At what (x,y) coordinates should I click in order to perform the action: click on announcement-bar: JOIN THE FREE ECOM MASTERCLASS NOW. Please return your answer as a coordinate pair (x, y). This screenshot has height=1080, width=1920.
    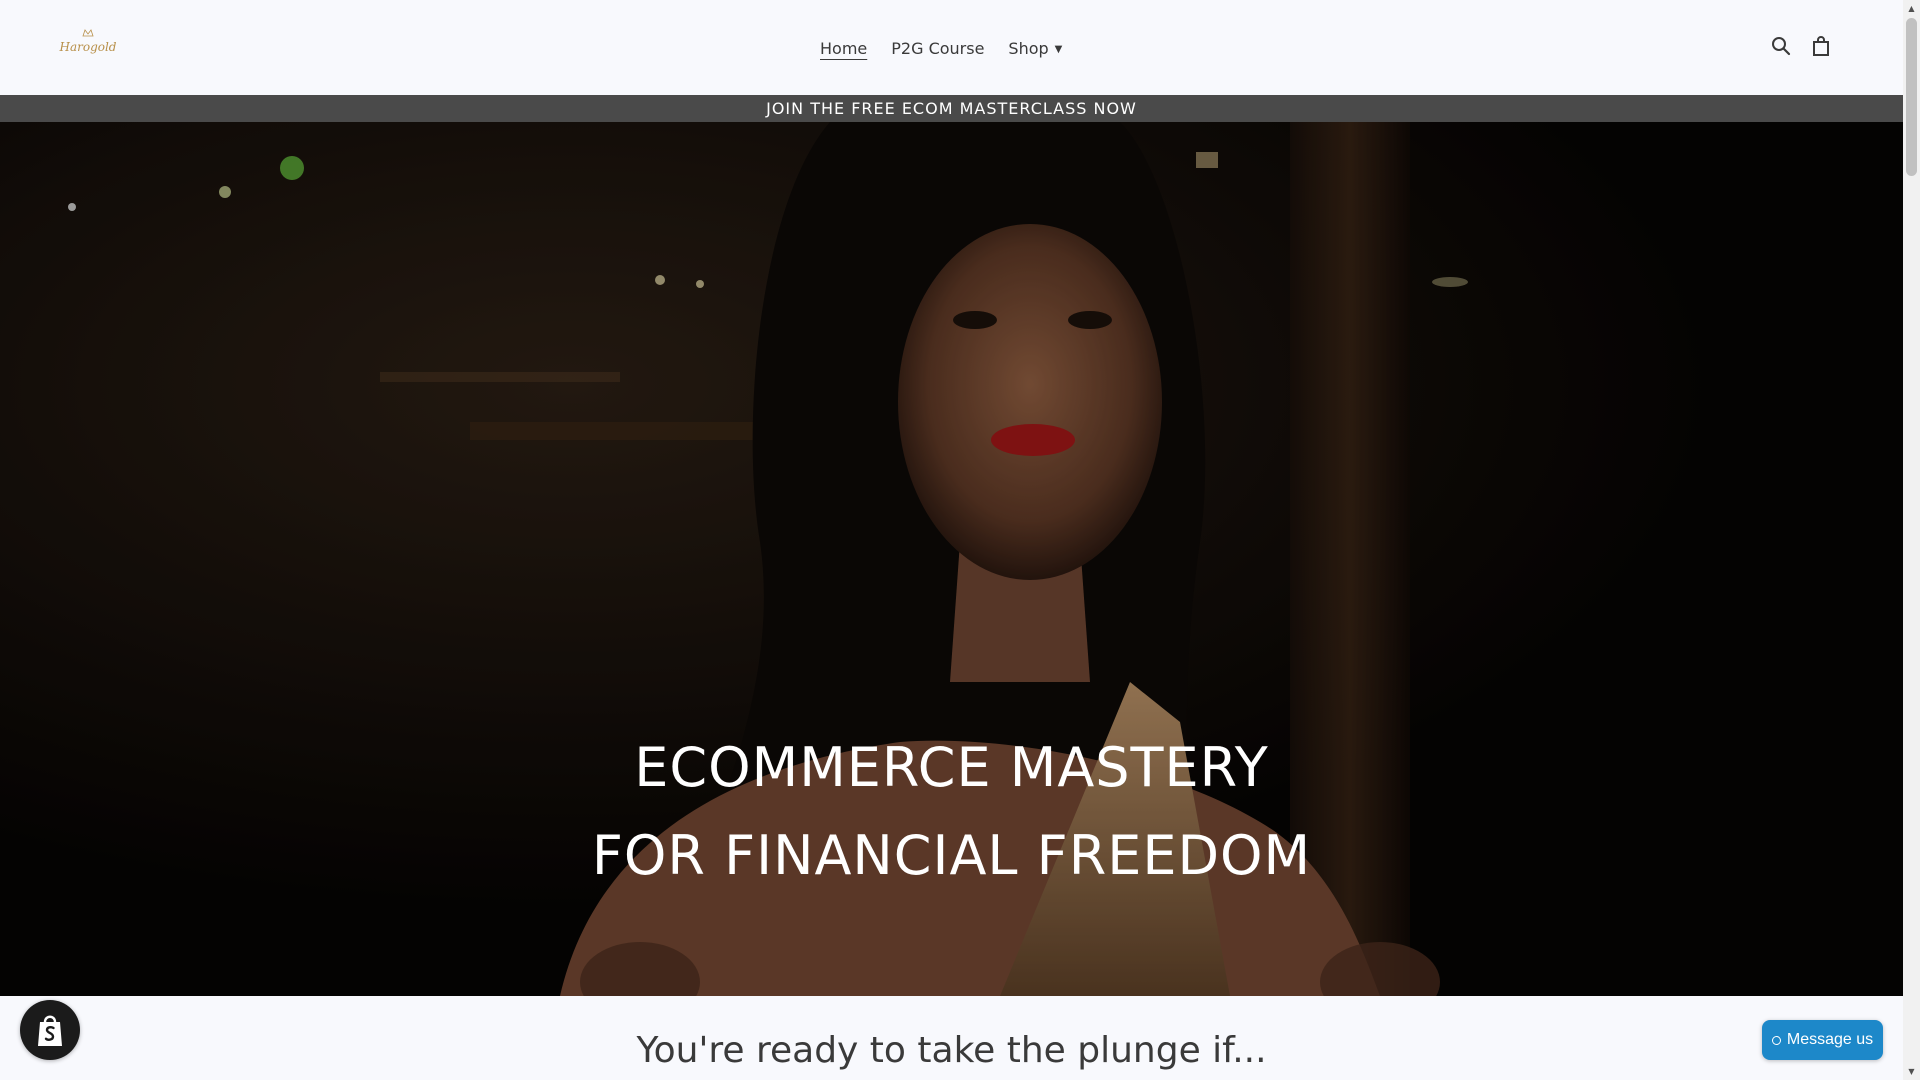
    Looking at the image, I should click on (951, 108).